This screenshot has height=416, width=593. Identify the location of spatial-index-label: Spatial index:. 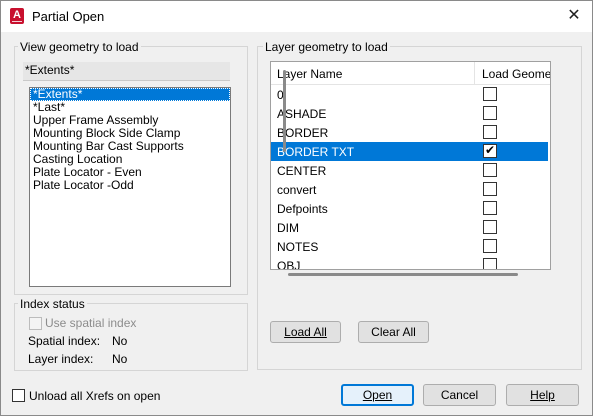
(64, 341).